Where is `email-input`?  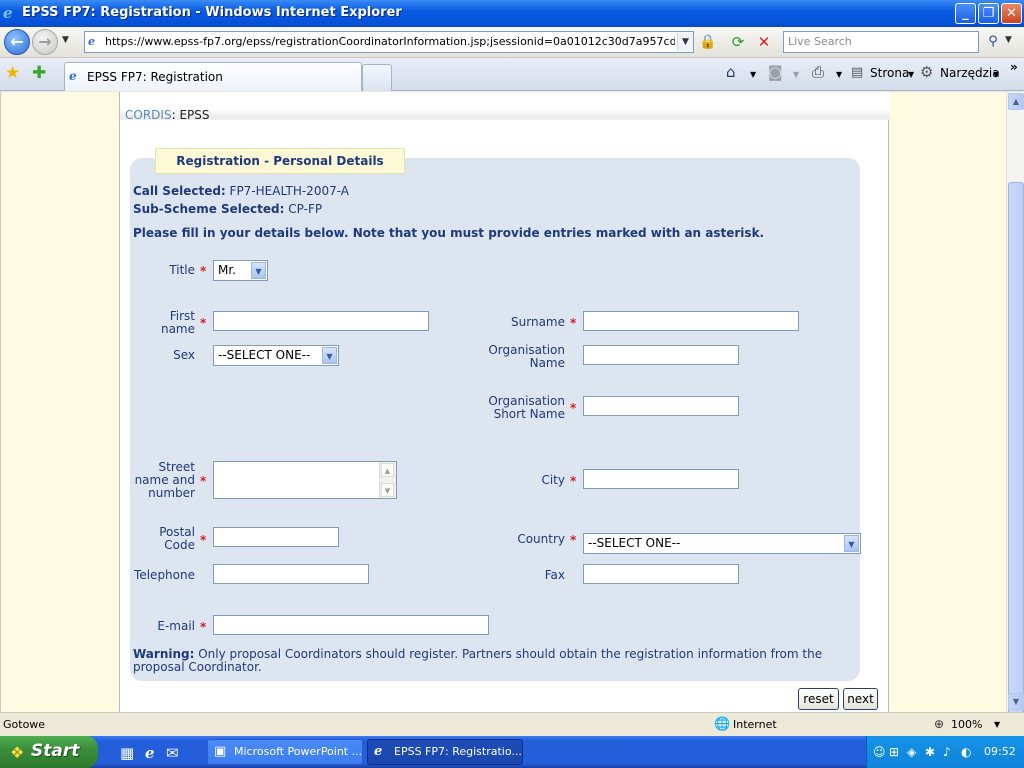
email-input is located at coordinates (351, 625).